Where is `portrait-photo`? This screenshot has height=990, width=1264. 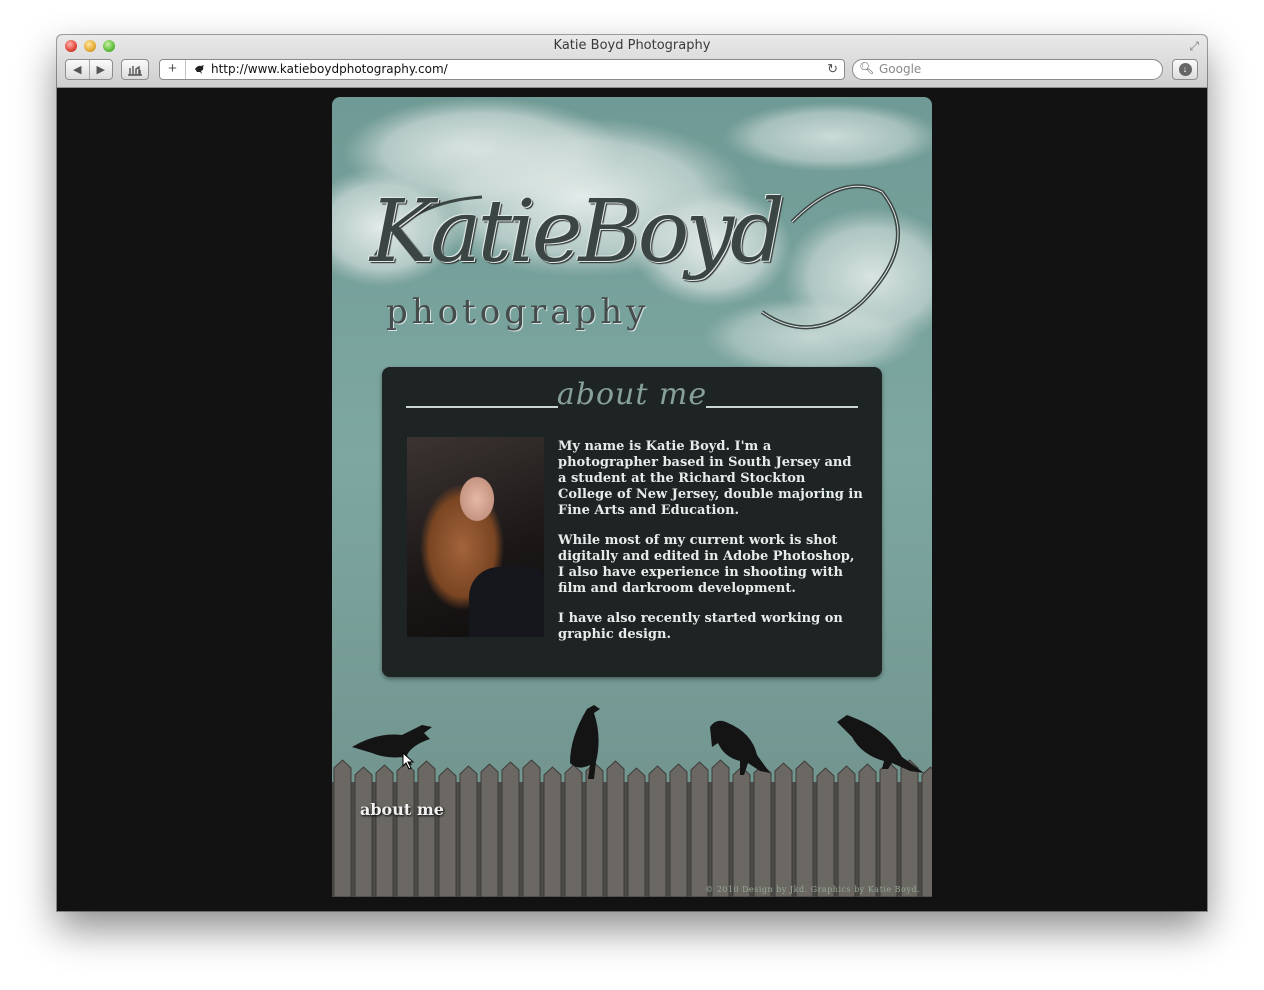 portrait-photo is located at coordinates (475, 537).